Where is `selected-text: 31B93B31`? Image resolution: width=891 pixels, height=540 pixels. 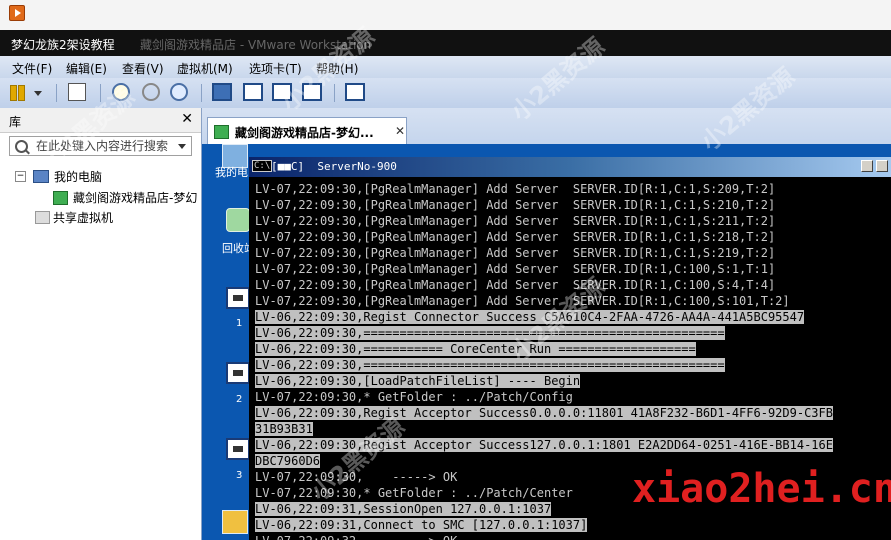
selected-text: 31B93B31 is located at coordinates (284, 429).